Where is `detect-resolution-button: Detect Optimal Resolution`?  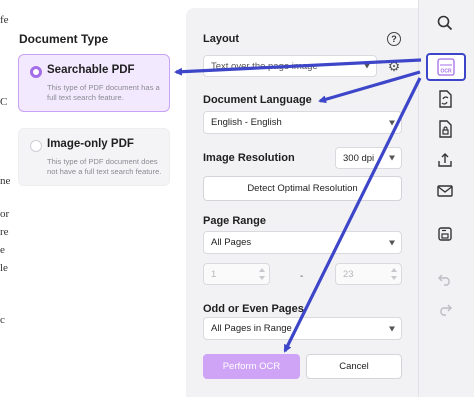
detect-resolution-button: Detect Optimal Resolution is located at coordinates (302, 188).